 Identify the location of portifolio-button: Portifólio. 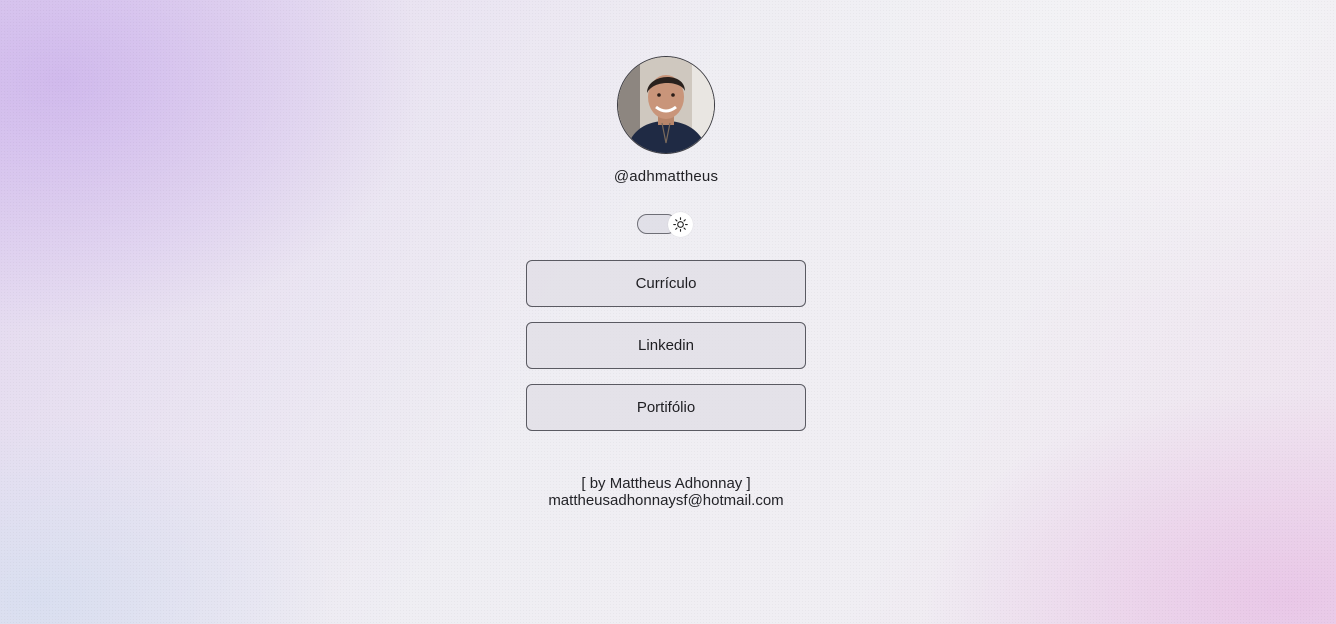
(666, 407).